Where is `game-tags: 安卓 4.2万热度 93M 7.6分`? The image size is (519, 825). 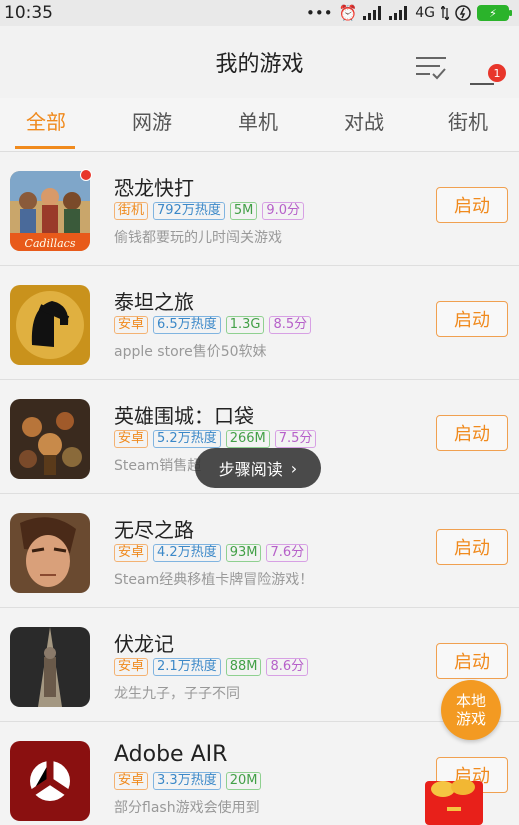 game-tags: 安卓 4.2万热度 93M 7.6分 is located at coordinates (211, 553).